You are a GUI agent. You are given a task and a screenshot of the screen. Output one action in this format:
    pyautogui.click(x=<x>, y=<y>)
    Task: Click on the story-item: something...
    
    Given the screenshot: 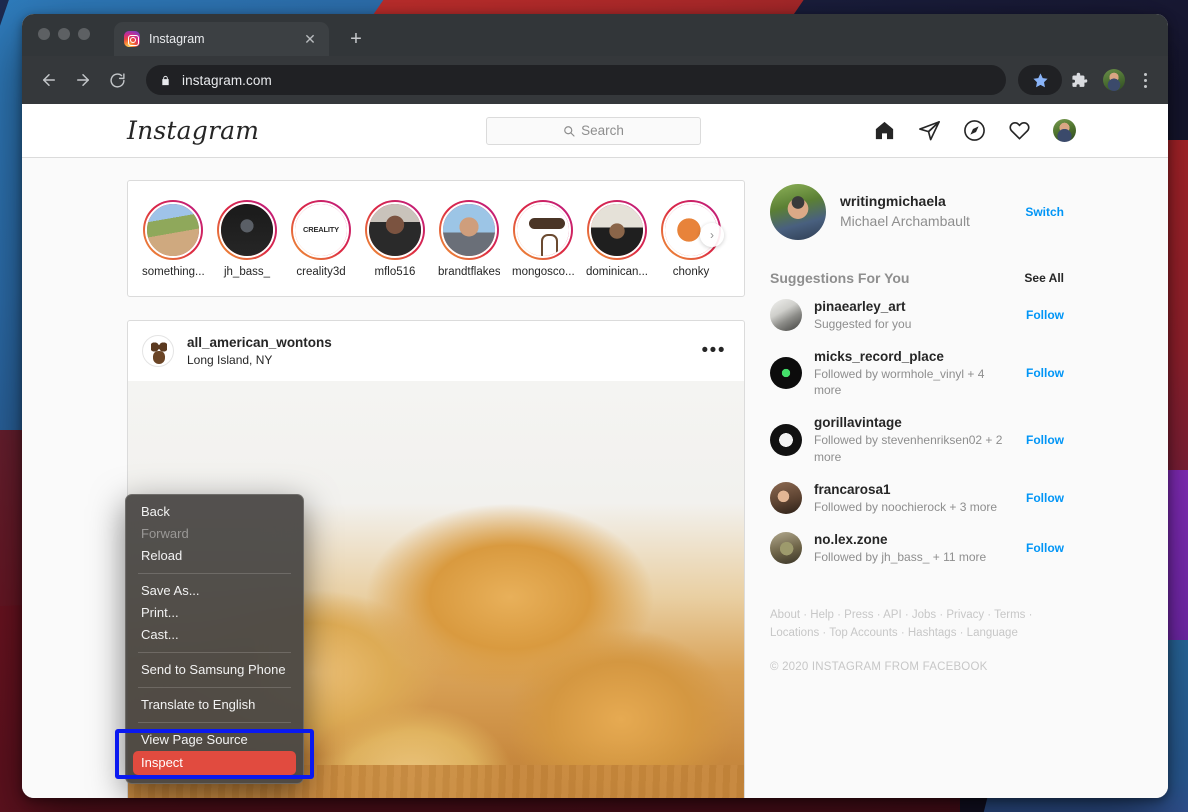 What is the action you would take?
    pyautogui.click(x=173, y=238)
    